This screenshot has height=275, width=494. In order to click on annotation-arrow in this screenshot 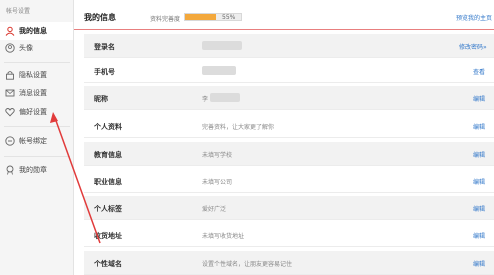, I will do `click(75, 178)`.